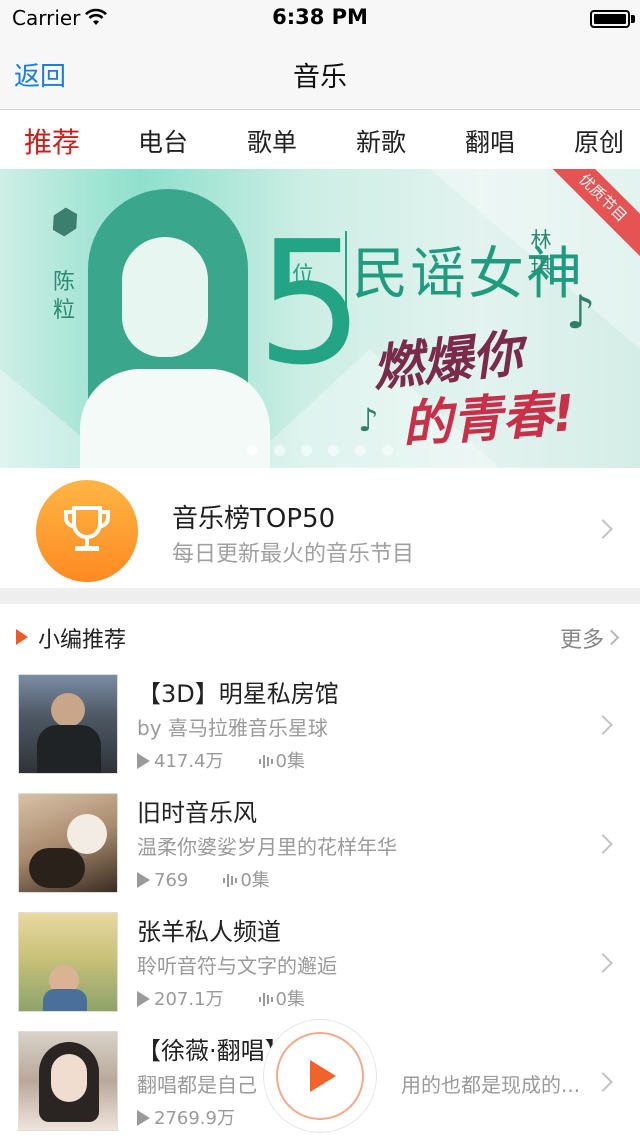 The image size is (640, 1142). Describe the element at coordinates (323, 1076) in the screenshot. I see `play-icon` at that location.